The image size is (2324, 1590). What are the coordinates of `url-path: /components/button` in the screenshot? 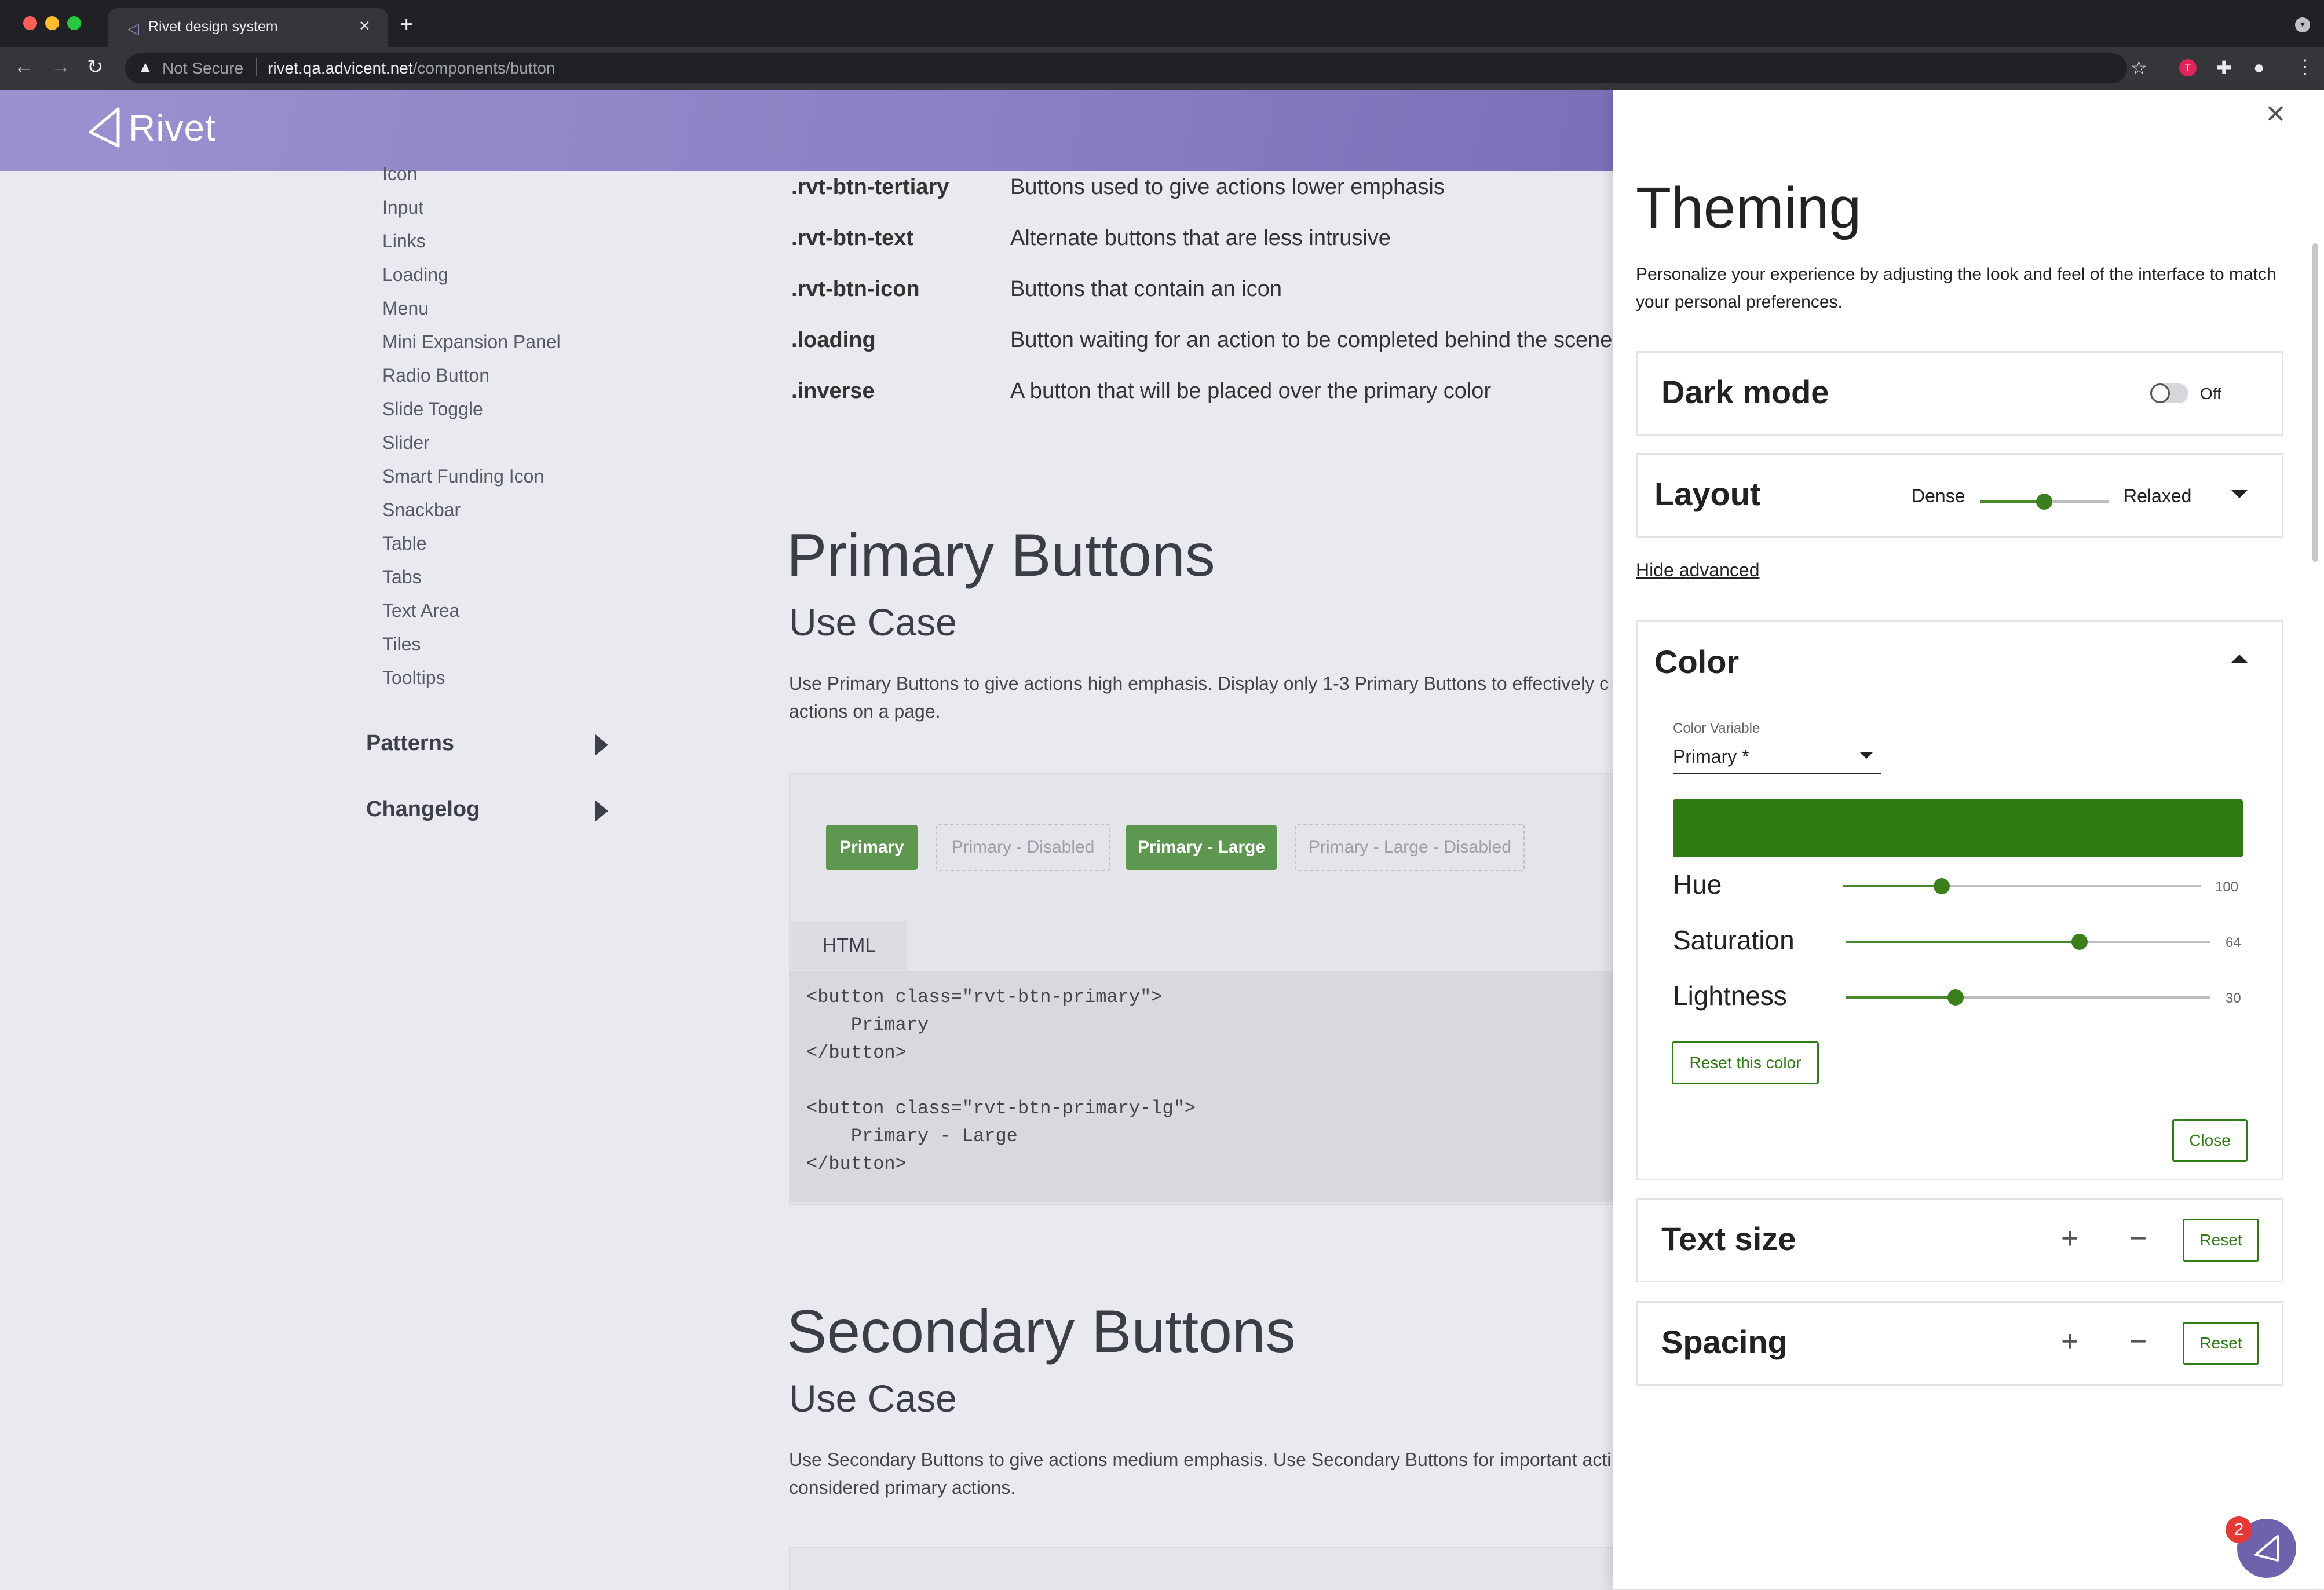 It's located at (484, 68).